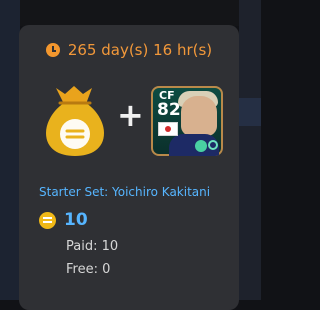 This screenshot has height=310, width=320. Describe the element at coordinates (88, 269) in the screenshot. I see `free-breakdown: Free: 0` at that location.